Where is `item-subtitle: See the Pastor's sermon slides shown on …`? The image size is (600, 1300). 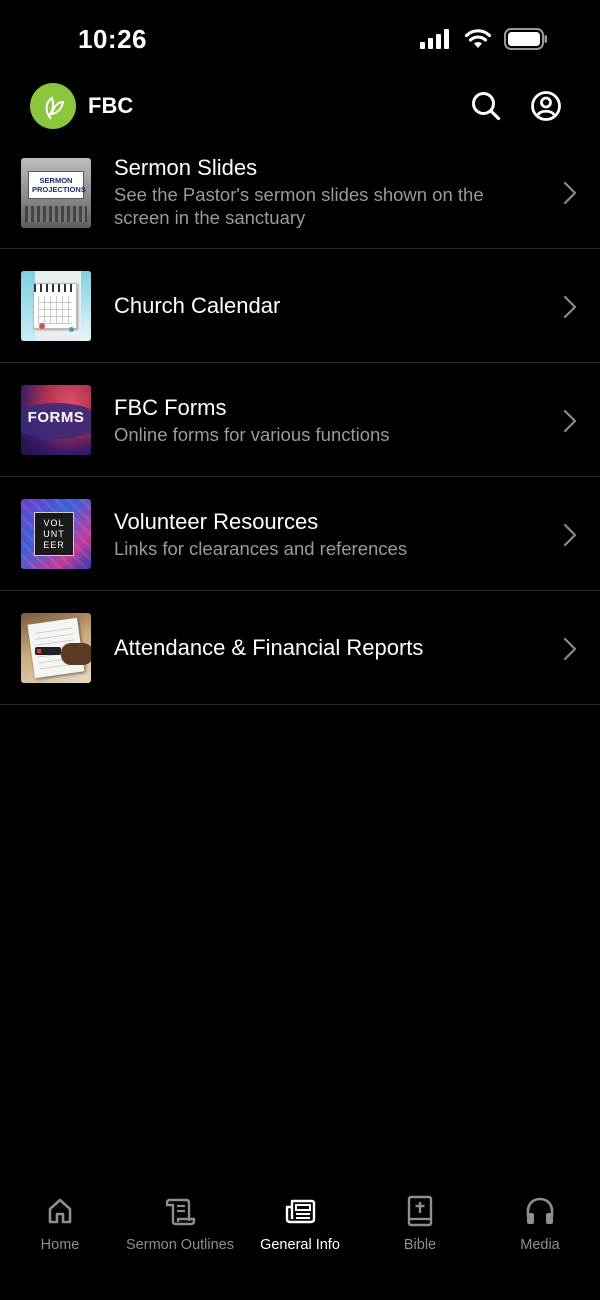
item-subtitle: See the Pastor's sermon slides shown on … is located at coordinates (299, 206).